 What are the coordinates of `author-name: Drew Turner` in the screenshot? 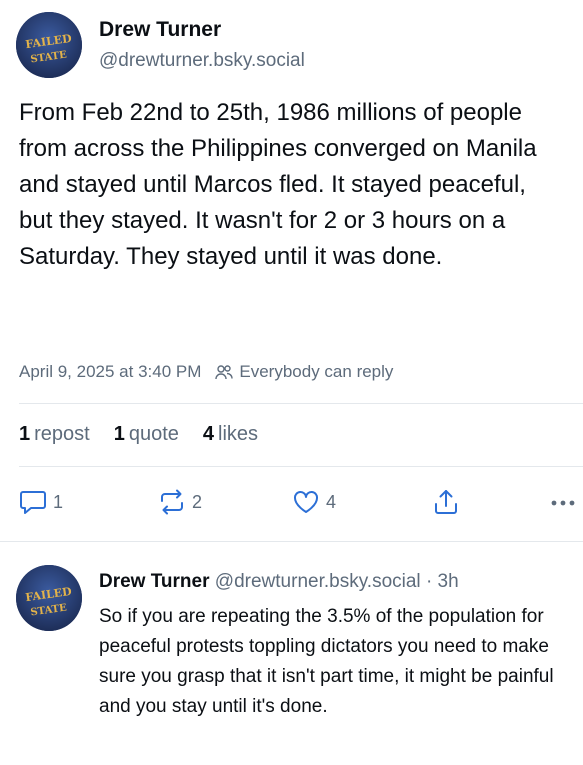 It's located at (160, 30).